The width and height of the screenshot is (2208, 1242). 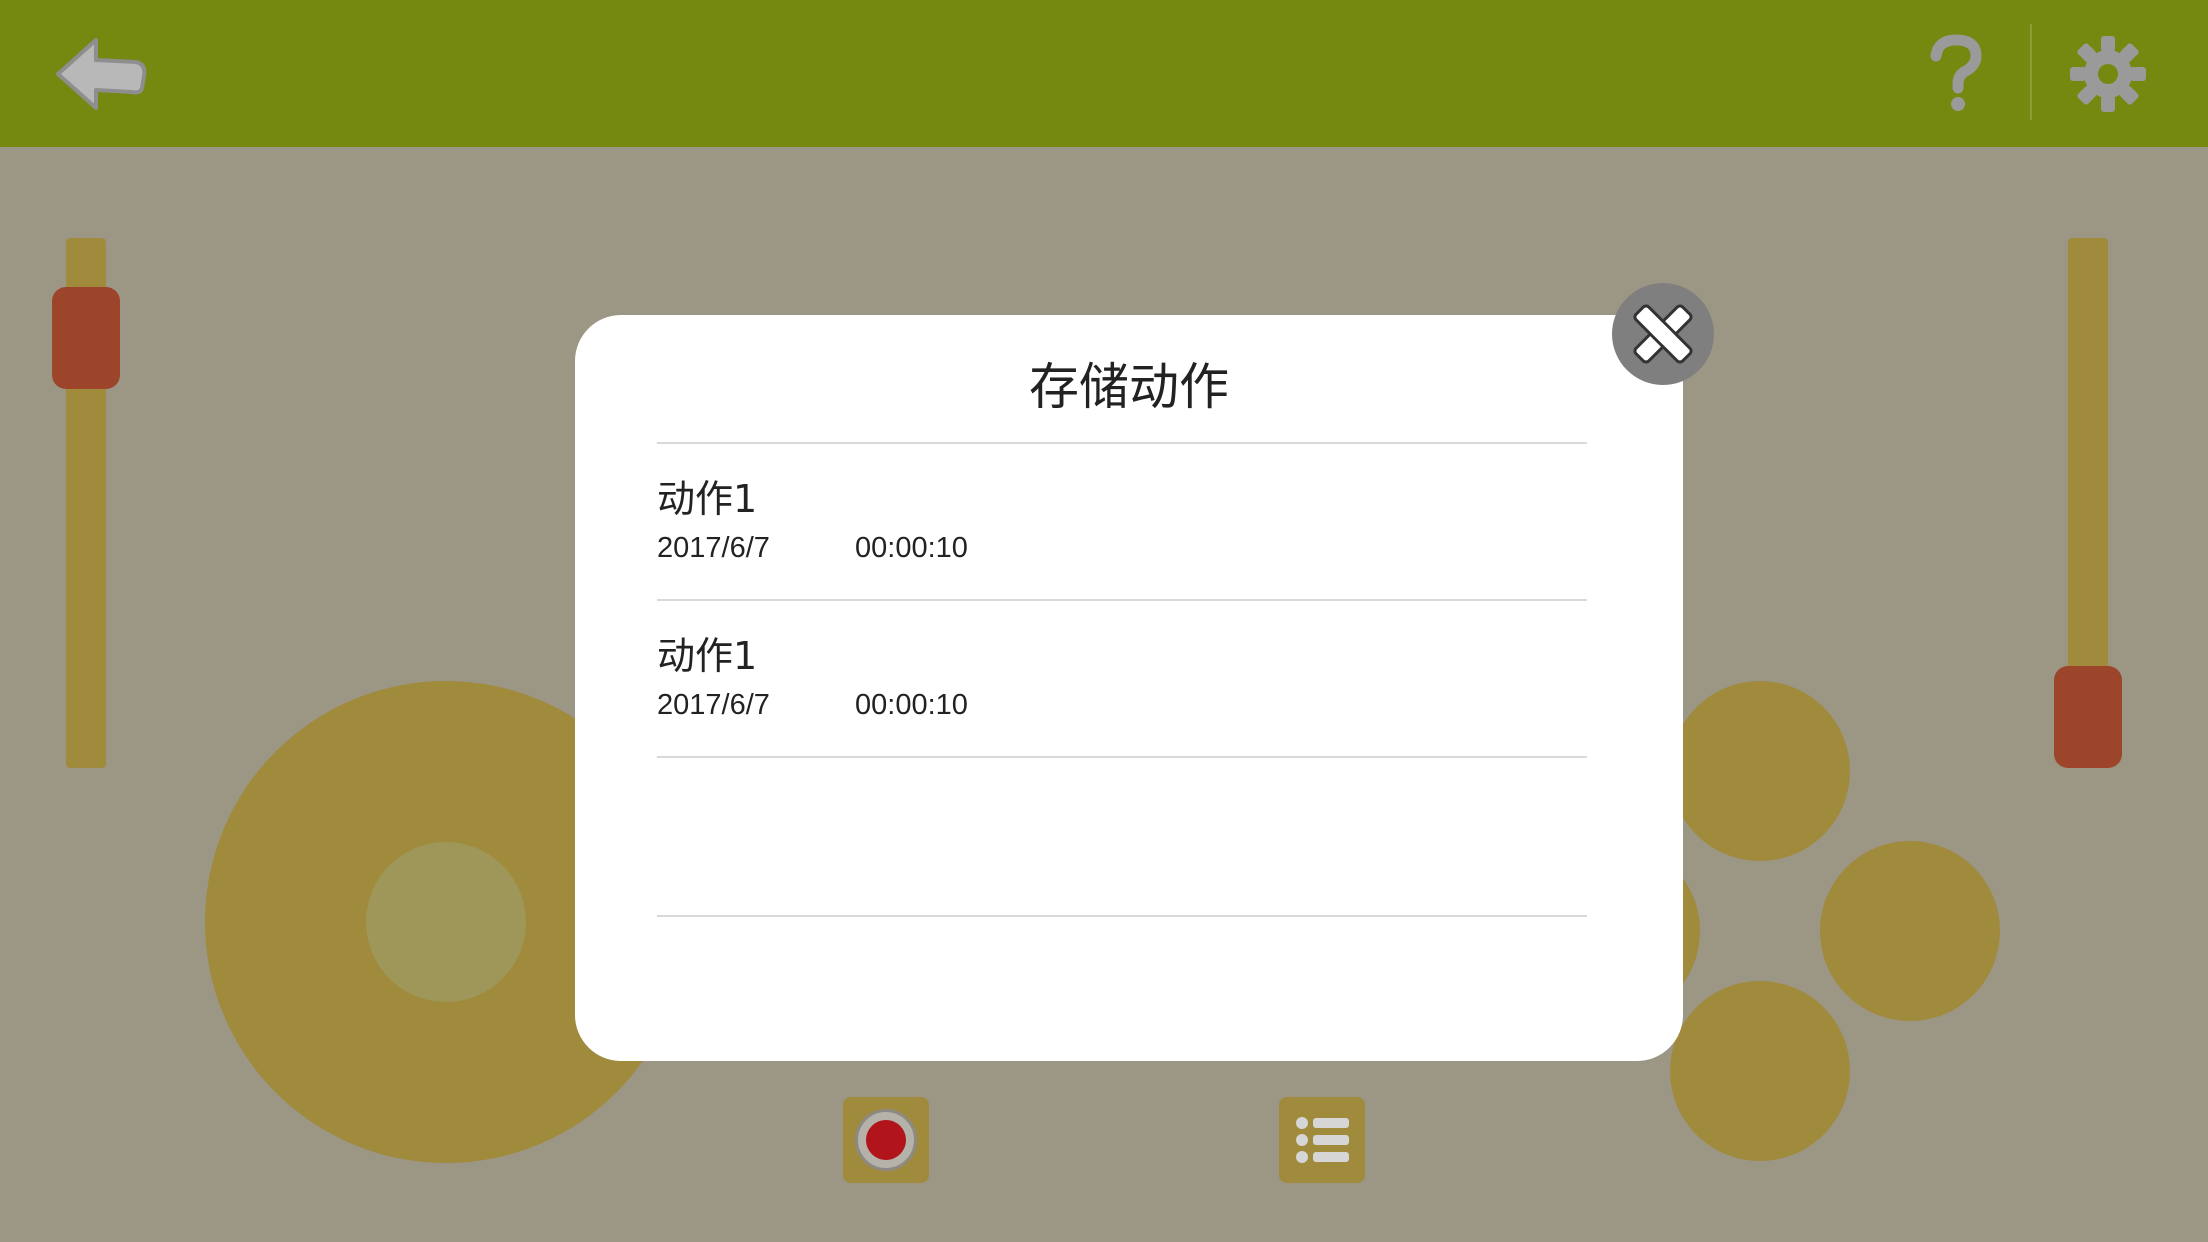 I want to click on top-bar, so click(x=1104, y=73).